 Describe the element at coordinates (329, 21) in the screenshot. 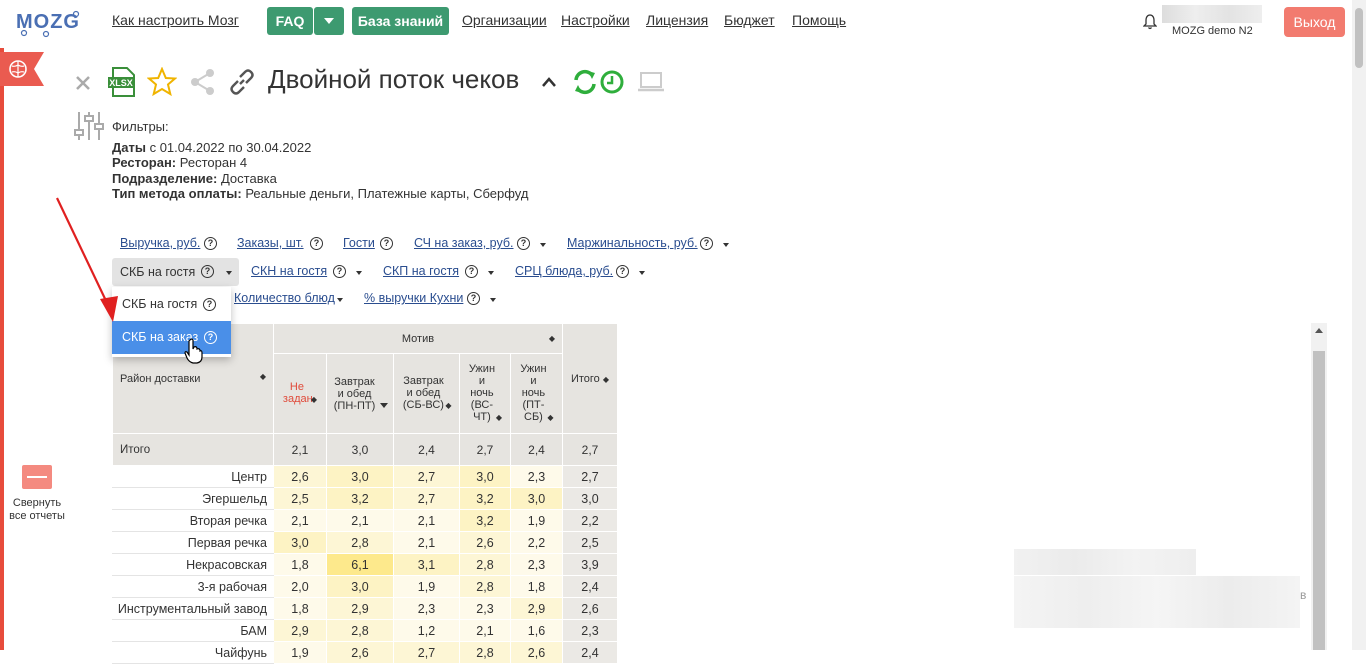

I see `faq-dropdown-button` at that location.